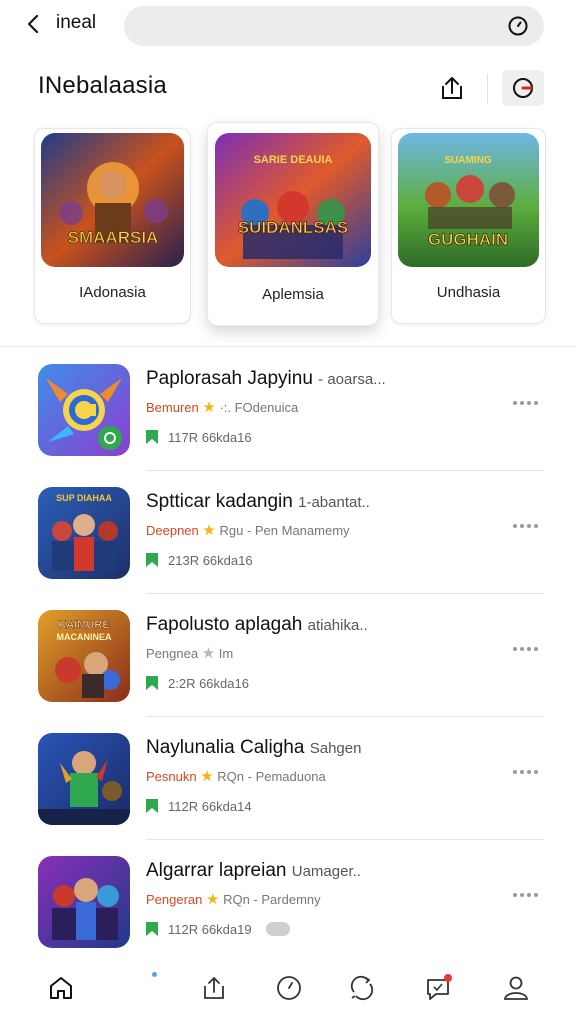 Image resolution: width=576 pixels, height=1024 pixels. What do you see at coordinates (448, 978) in the screenshot?
I see `notification-badge` at bounding box center [448, 978].